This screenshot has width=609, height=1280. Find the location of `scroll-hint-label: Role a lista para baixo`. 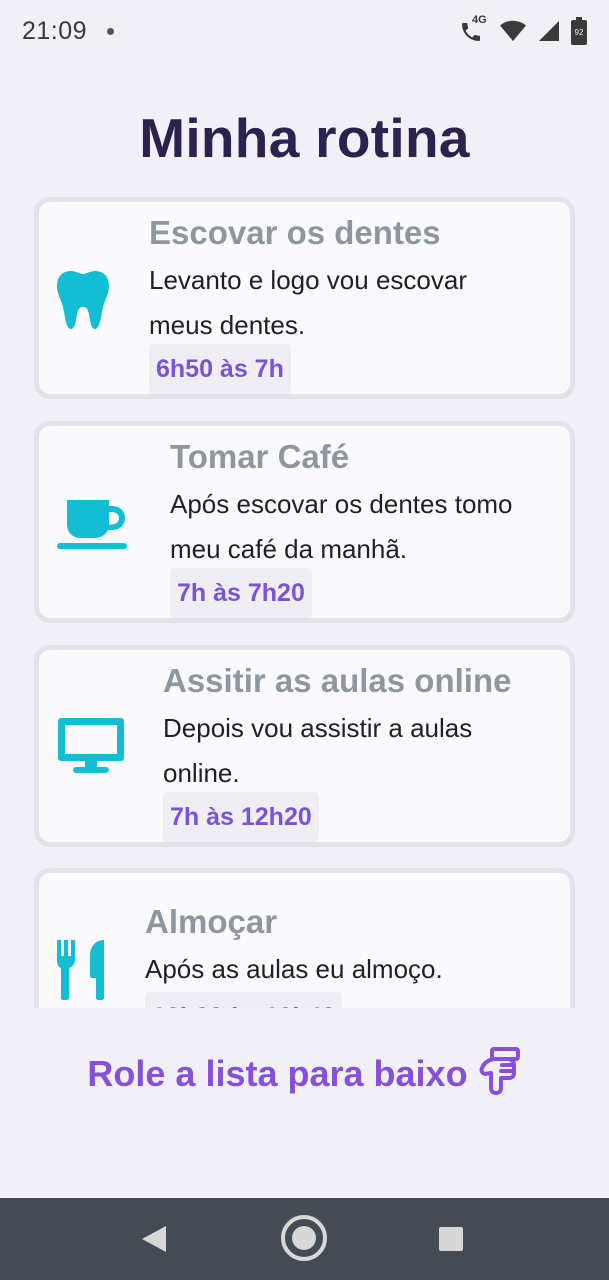

scroll-hint-label: Role a lista para baixo is located at coordinates (277, 1073).